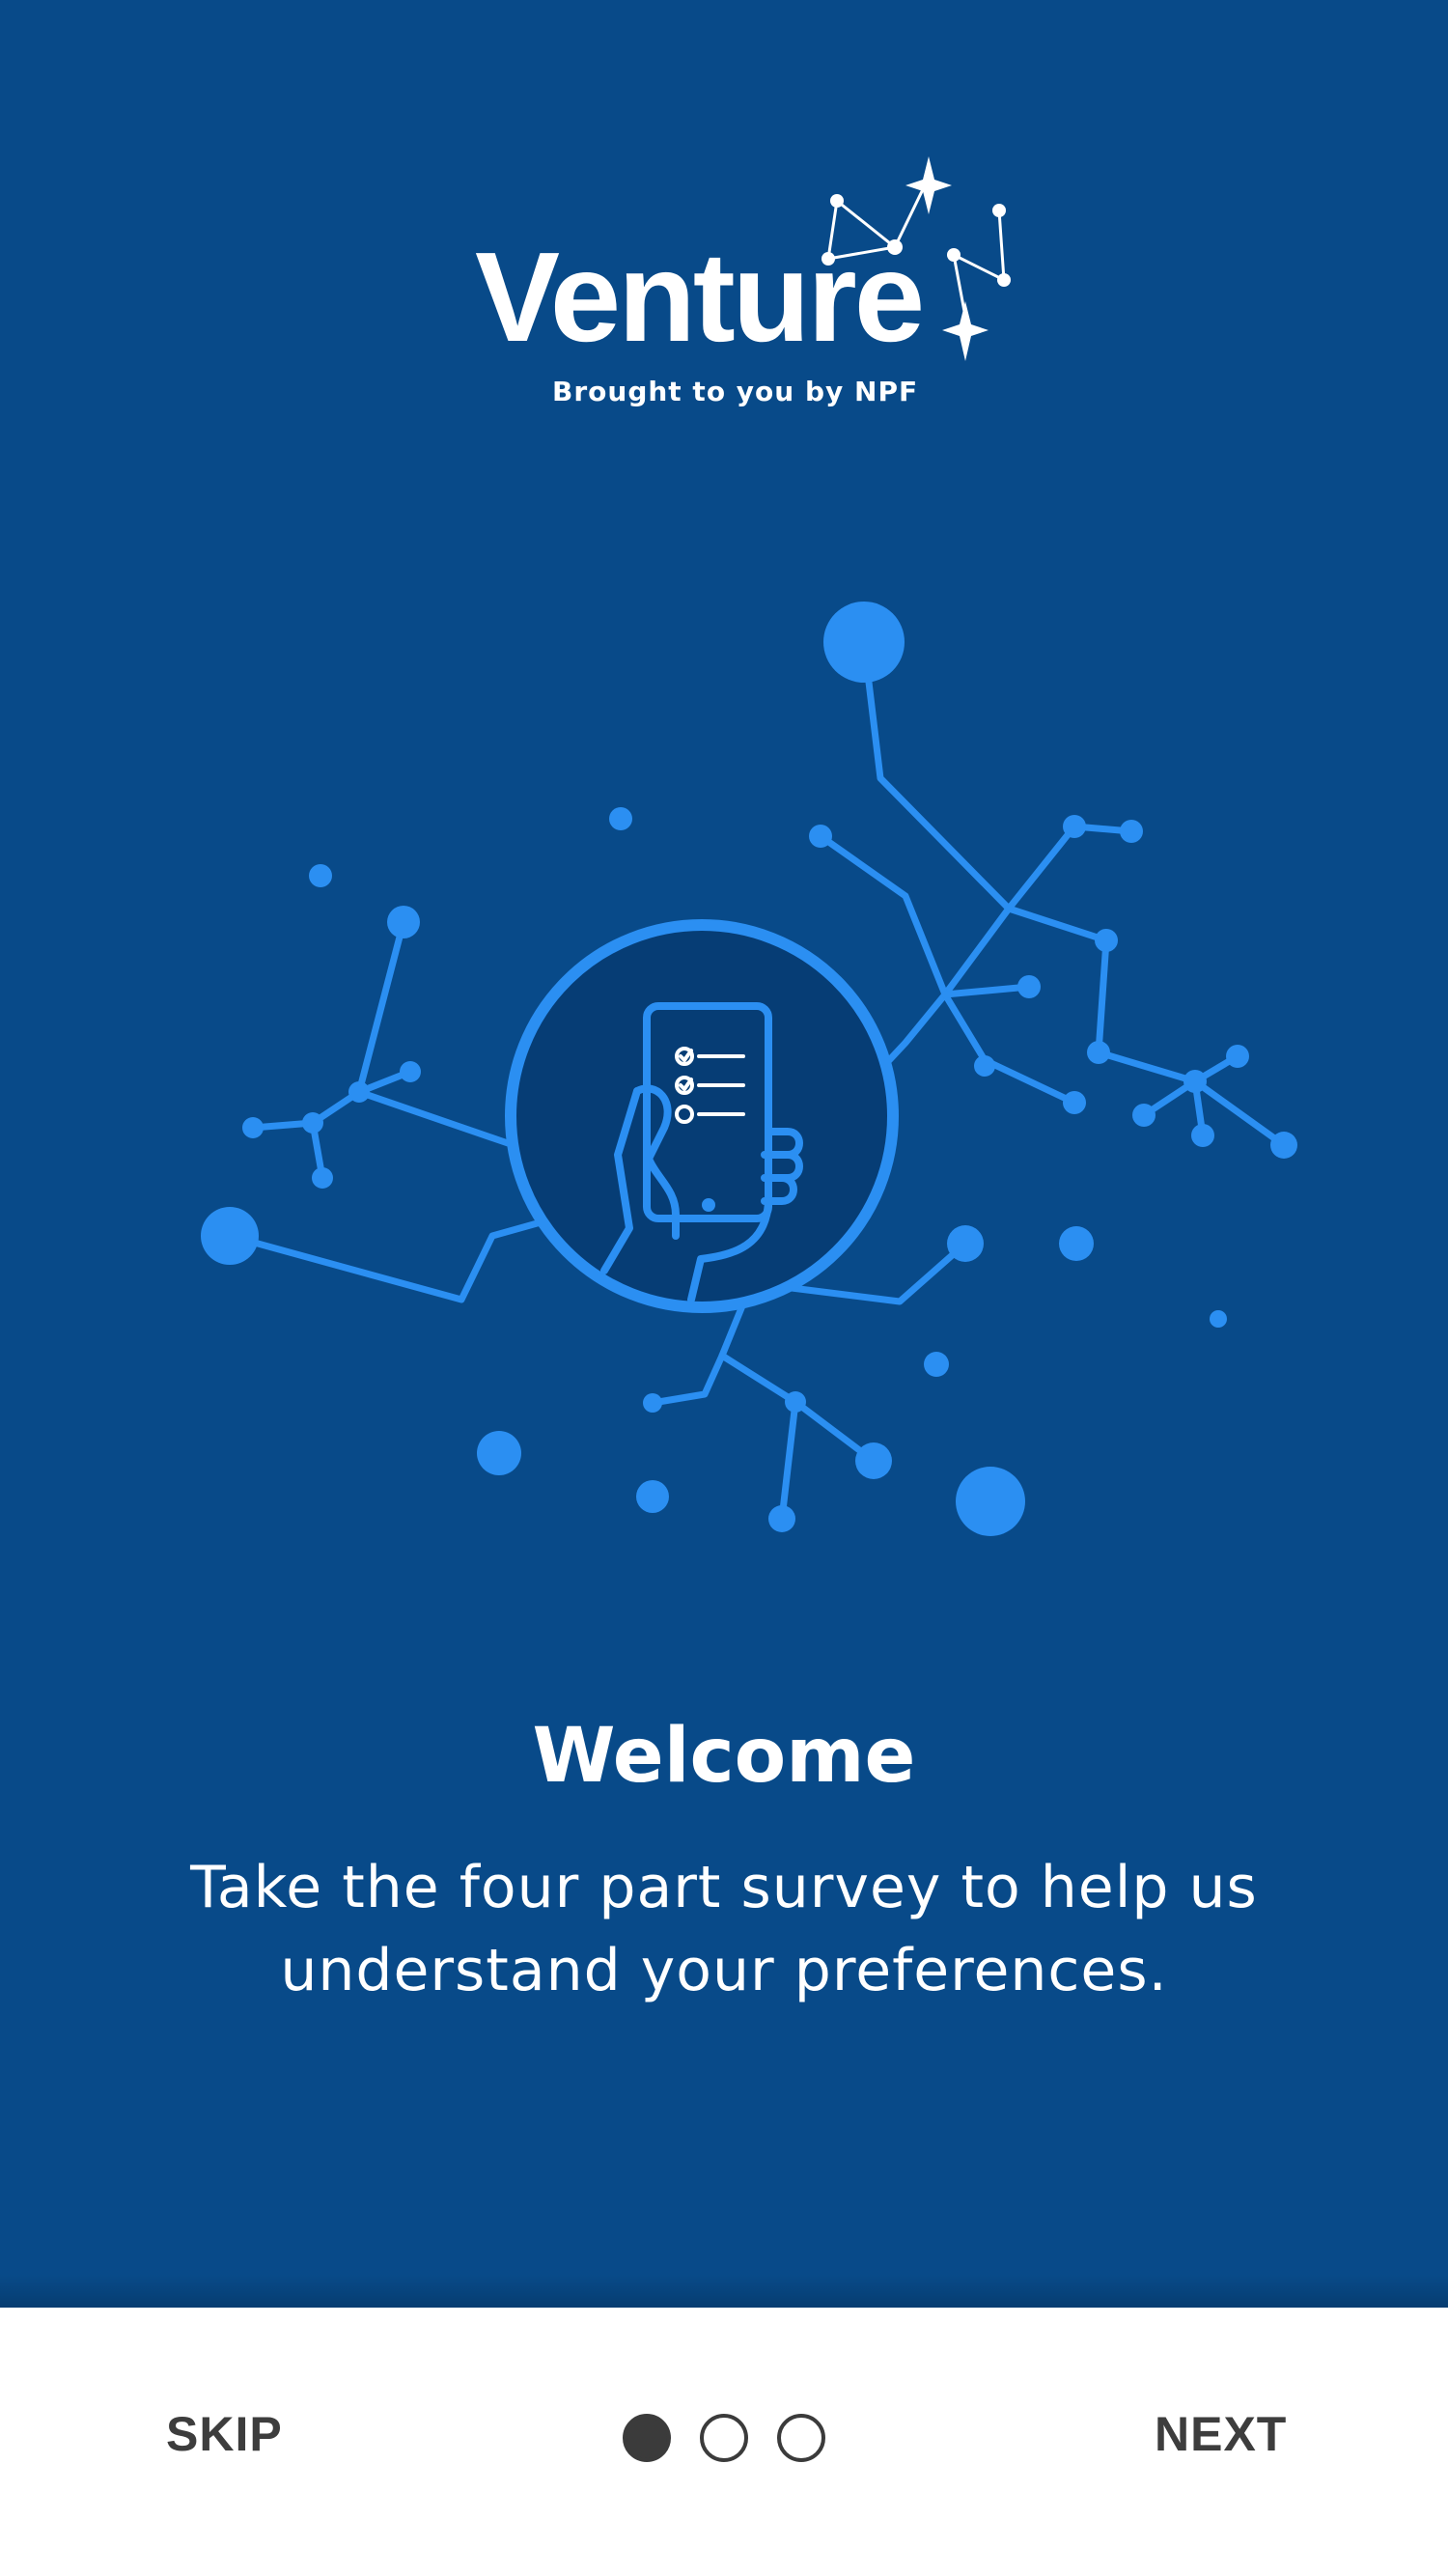 Image resolution: width=1448 pixels, height=2576 pixels. Describe the element at coordinates (916, 259) in the screenshot. I see `constellation-icon` at that location.